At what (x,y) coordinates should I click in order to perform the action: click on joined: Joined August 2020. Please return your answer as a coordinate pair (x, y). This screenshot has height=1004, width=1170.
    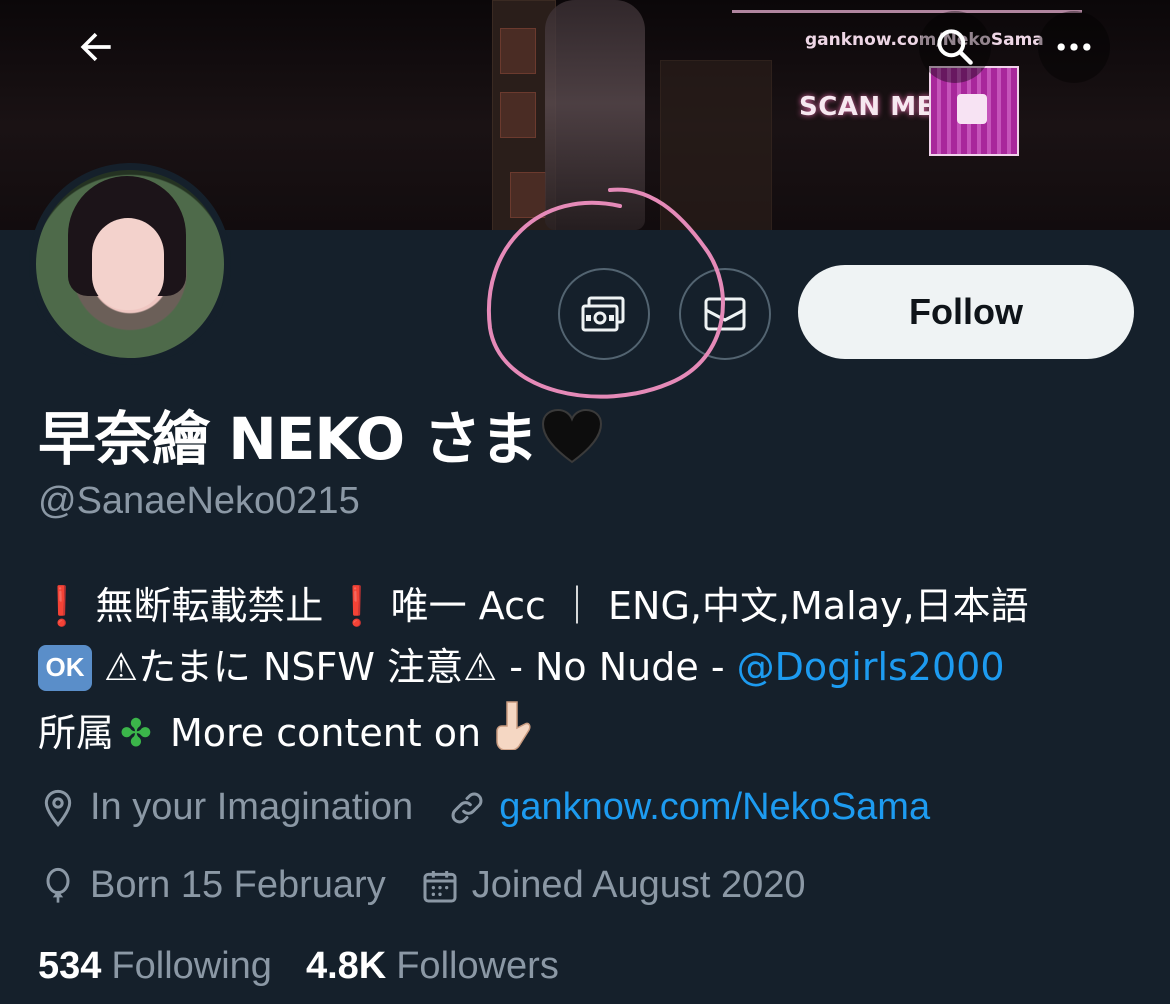
    Looking at the image, I should click on (613, 885).